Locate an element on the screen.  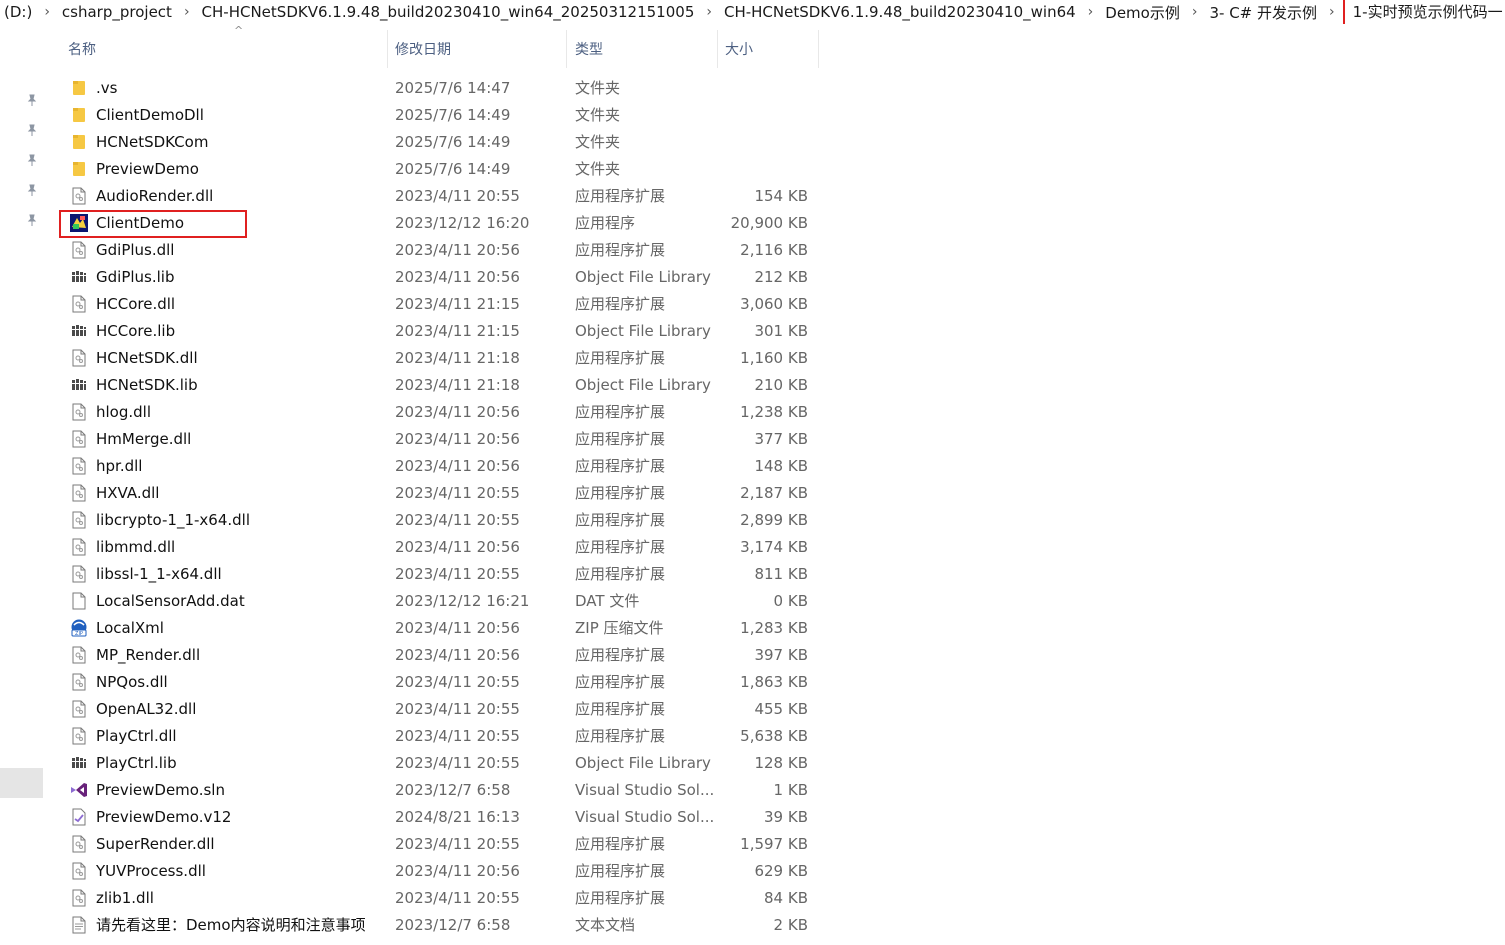
column-header-name: ^ 名称 is located at coordinates (225, 46).